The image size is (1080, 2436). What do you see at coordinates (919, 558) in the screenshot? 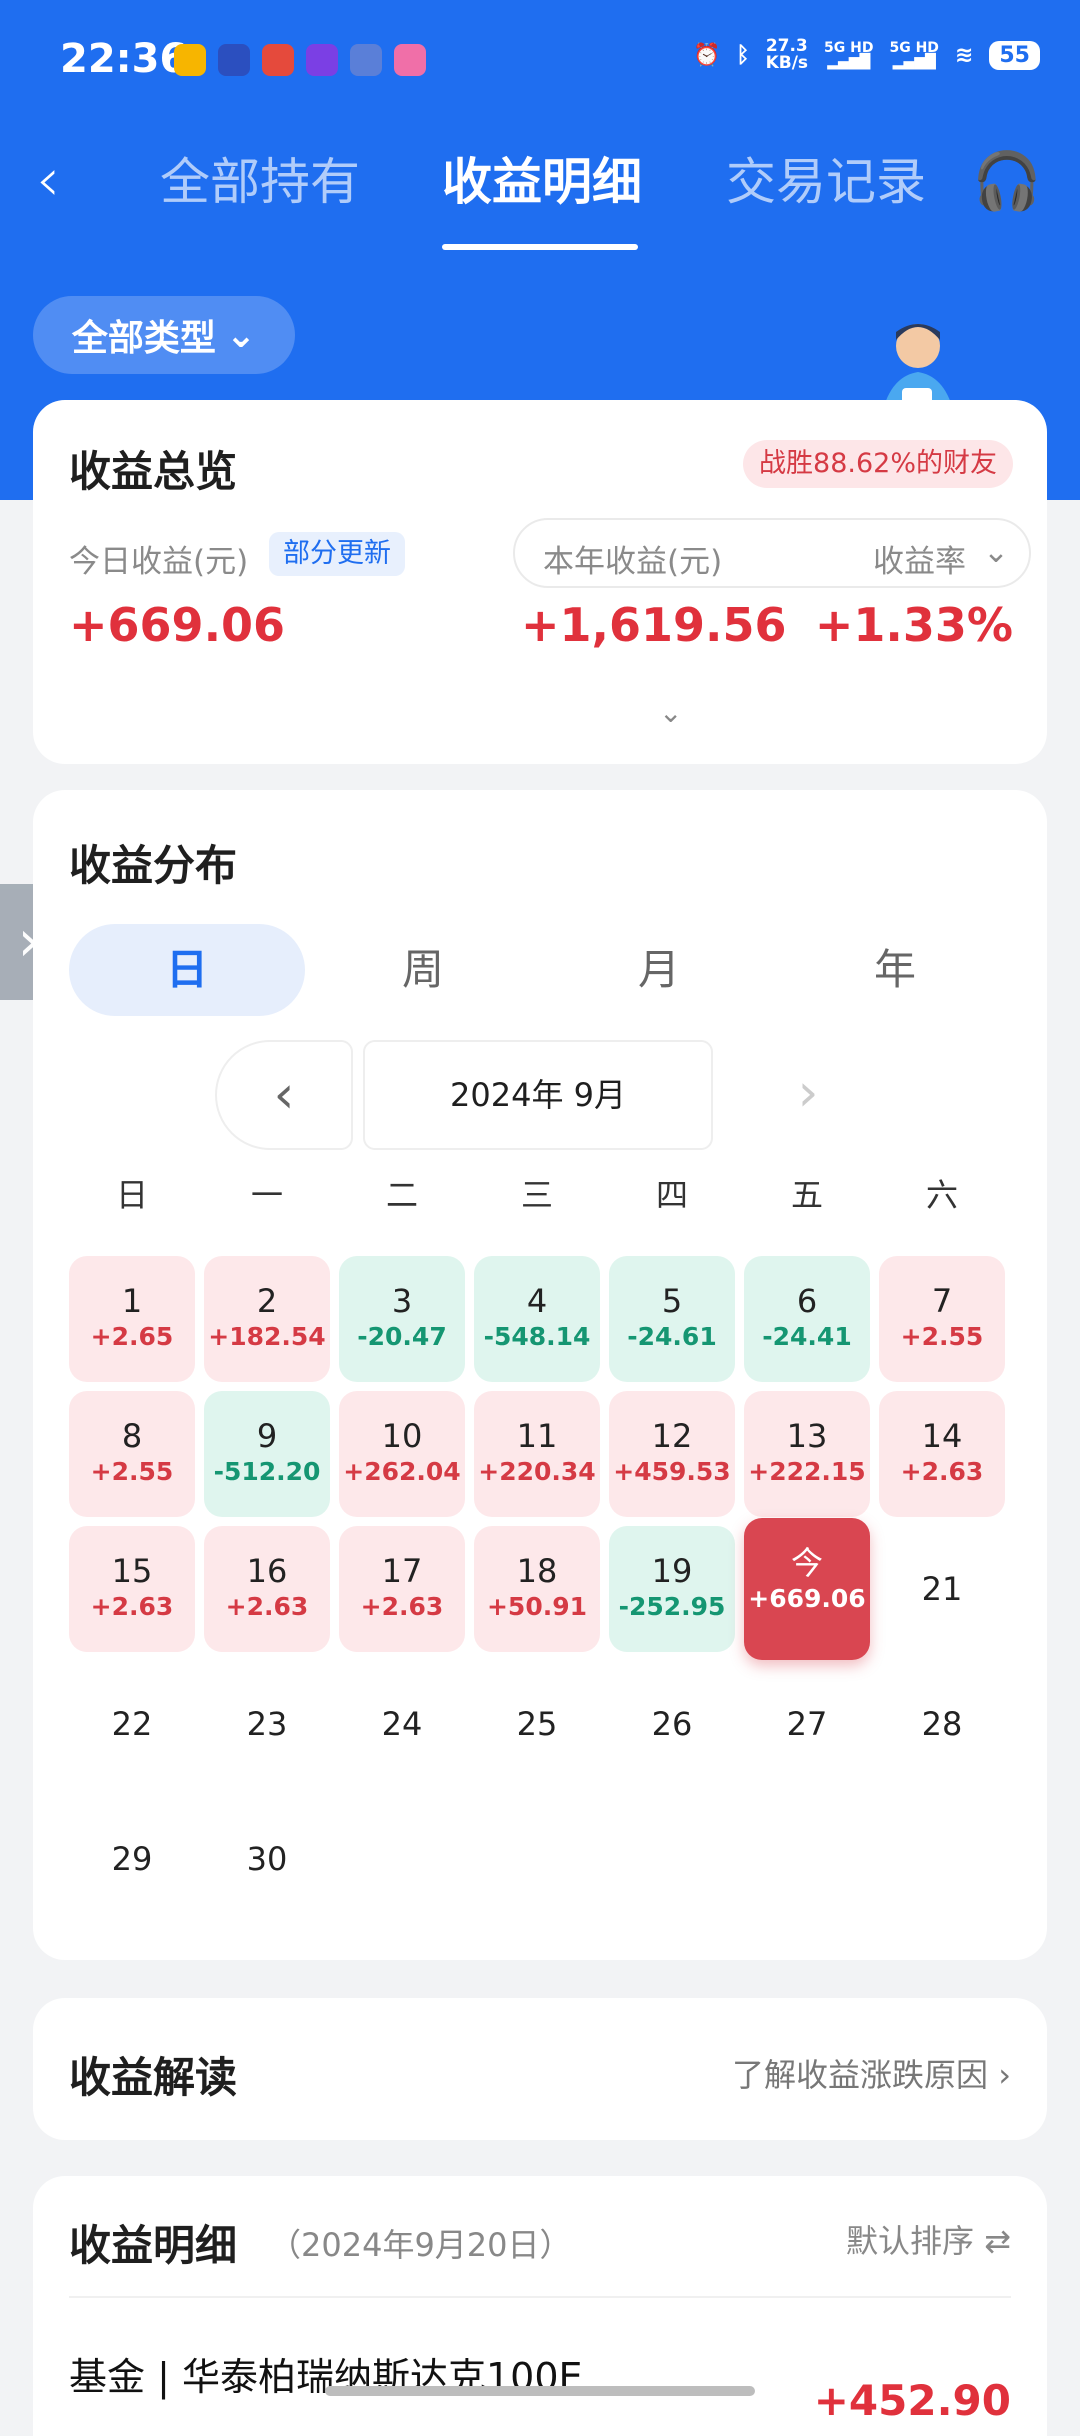
I see `rate-label: 收益率` at bounding box center [919, 558].